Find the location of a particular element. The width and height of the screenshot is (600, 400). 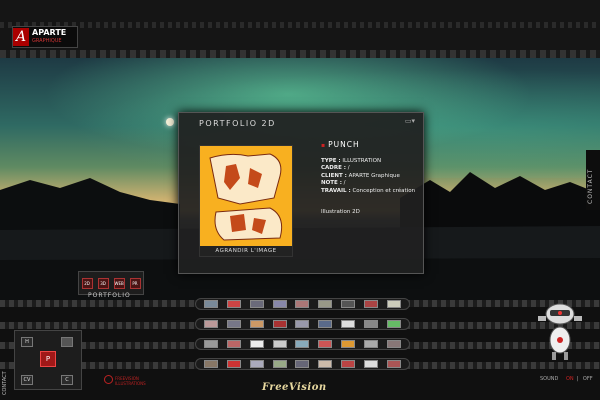

sound-on-button: ON is located at coordinates (570, 379).